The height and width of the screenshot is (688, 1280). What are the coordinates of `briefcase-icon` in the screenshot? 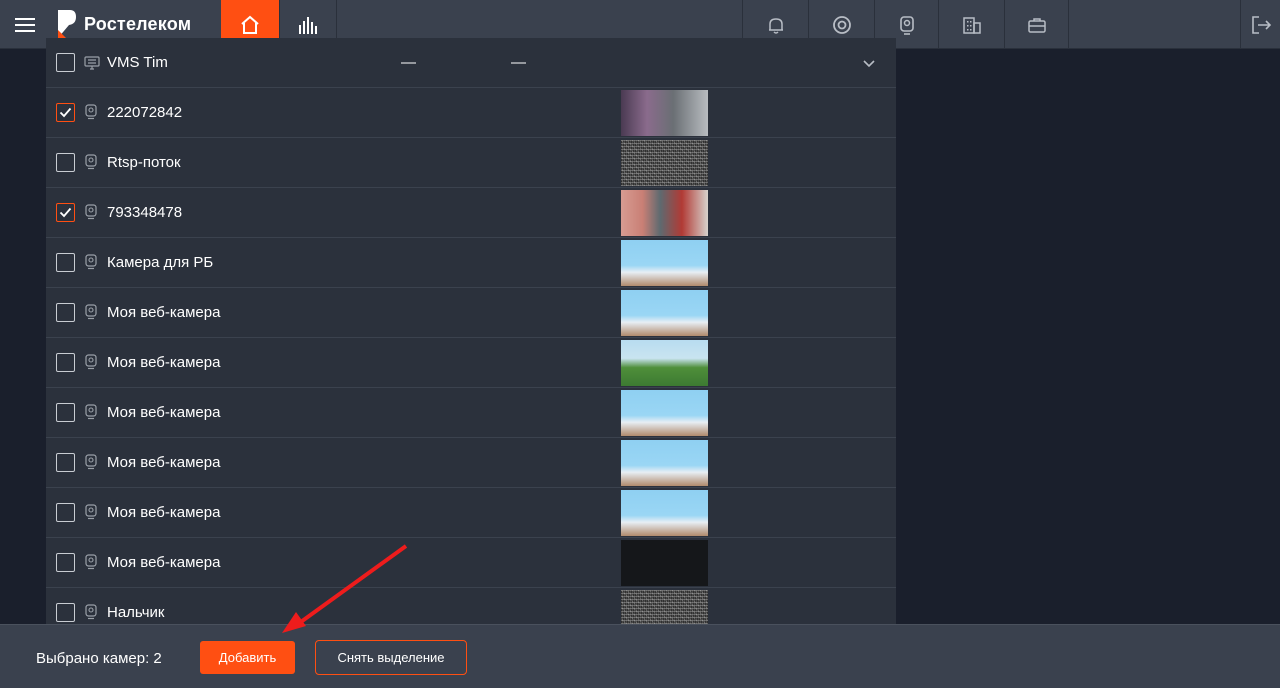 It's located at (1036, 25).